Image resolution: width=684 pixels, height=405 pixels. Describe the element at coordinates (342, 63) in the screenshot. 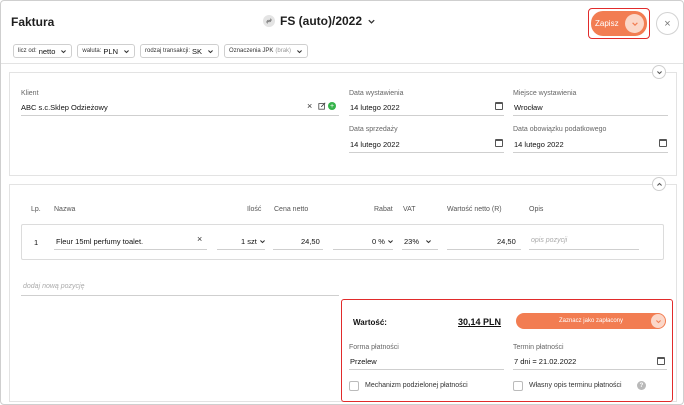

I see `divider` at that location.